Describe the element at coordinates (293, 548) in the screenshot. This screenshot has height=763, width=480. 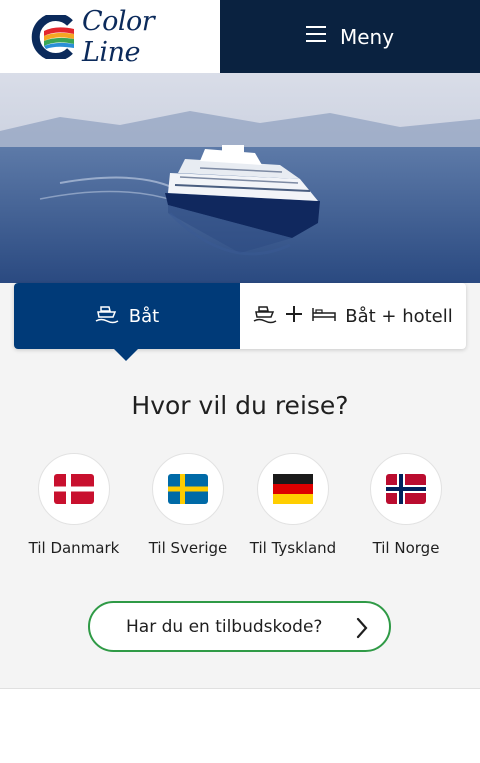
I see `destination-label: Til Tyskland` at that location.